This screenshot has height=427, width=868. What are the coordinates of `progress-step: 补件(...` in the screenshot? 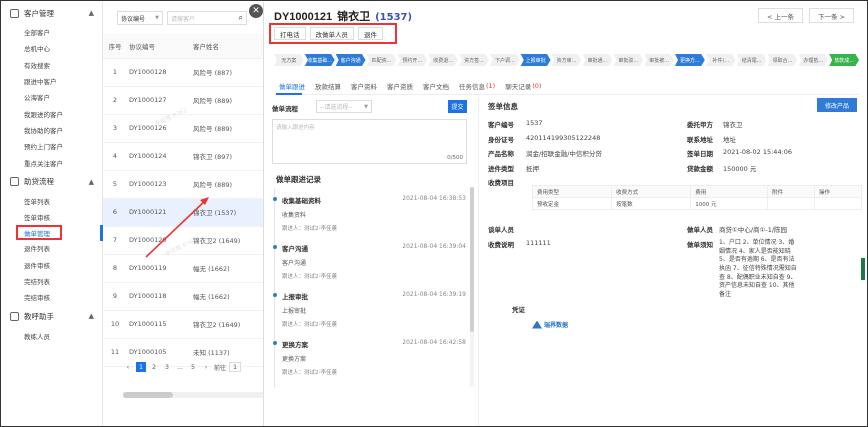 It's located at (720, 60).